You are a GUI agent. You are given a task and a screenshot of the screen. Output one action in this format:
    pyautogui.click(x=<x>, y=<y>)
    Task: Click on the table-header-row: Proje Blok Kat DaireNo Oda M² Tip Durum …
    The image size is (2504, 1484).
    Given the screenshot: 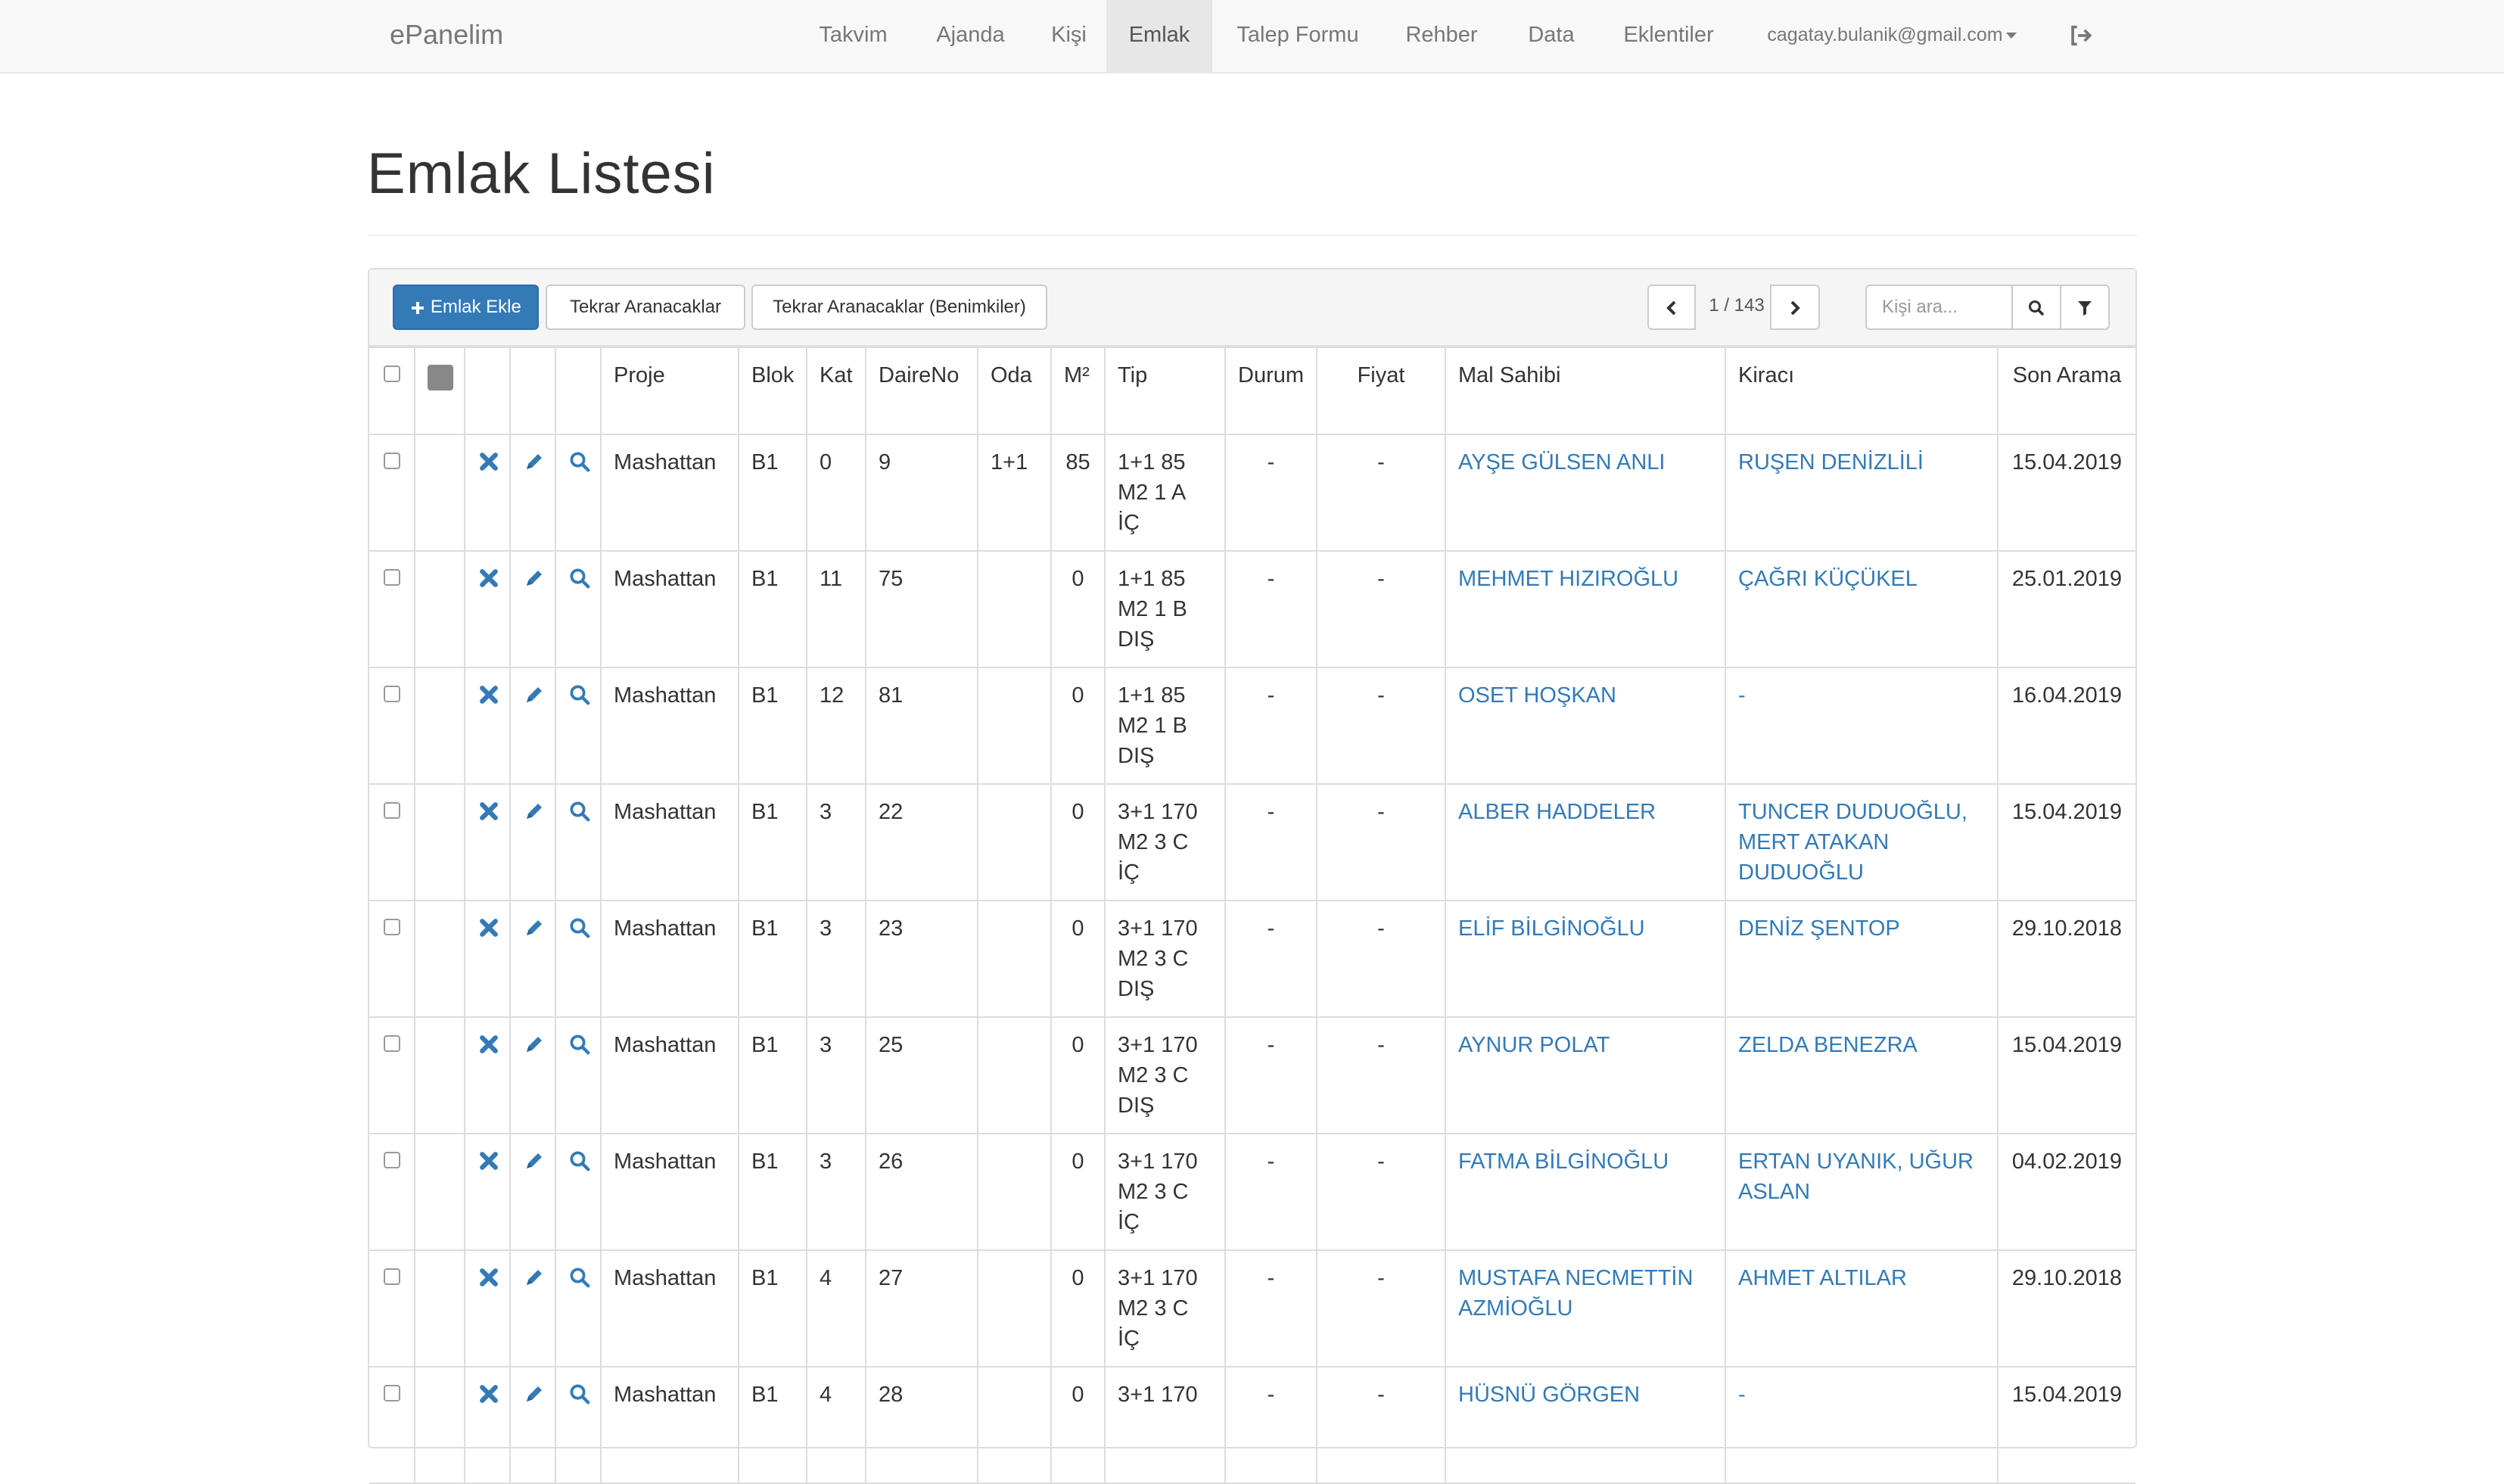 What is the action you would take?
    pyautogui.click(x=1252, y=391)
    